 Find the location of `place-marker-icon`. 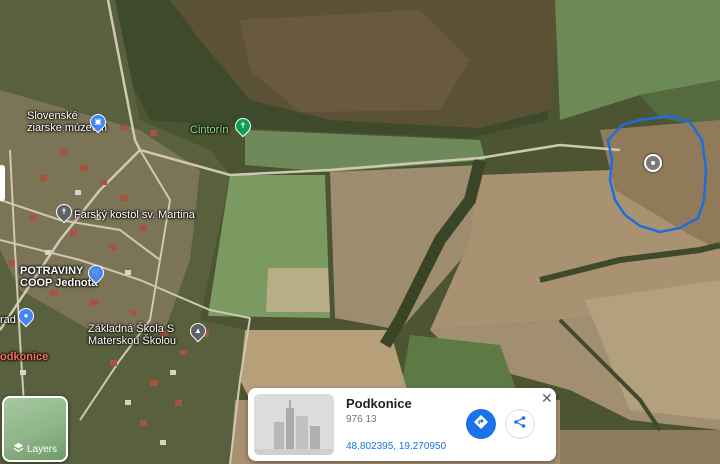

place-marker-icon is located at coordinates (653, 163).